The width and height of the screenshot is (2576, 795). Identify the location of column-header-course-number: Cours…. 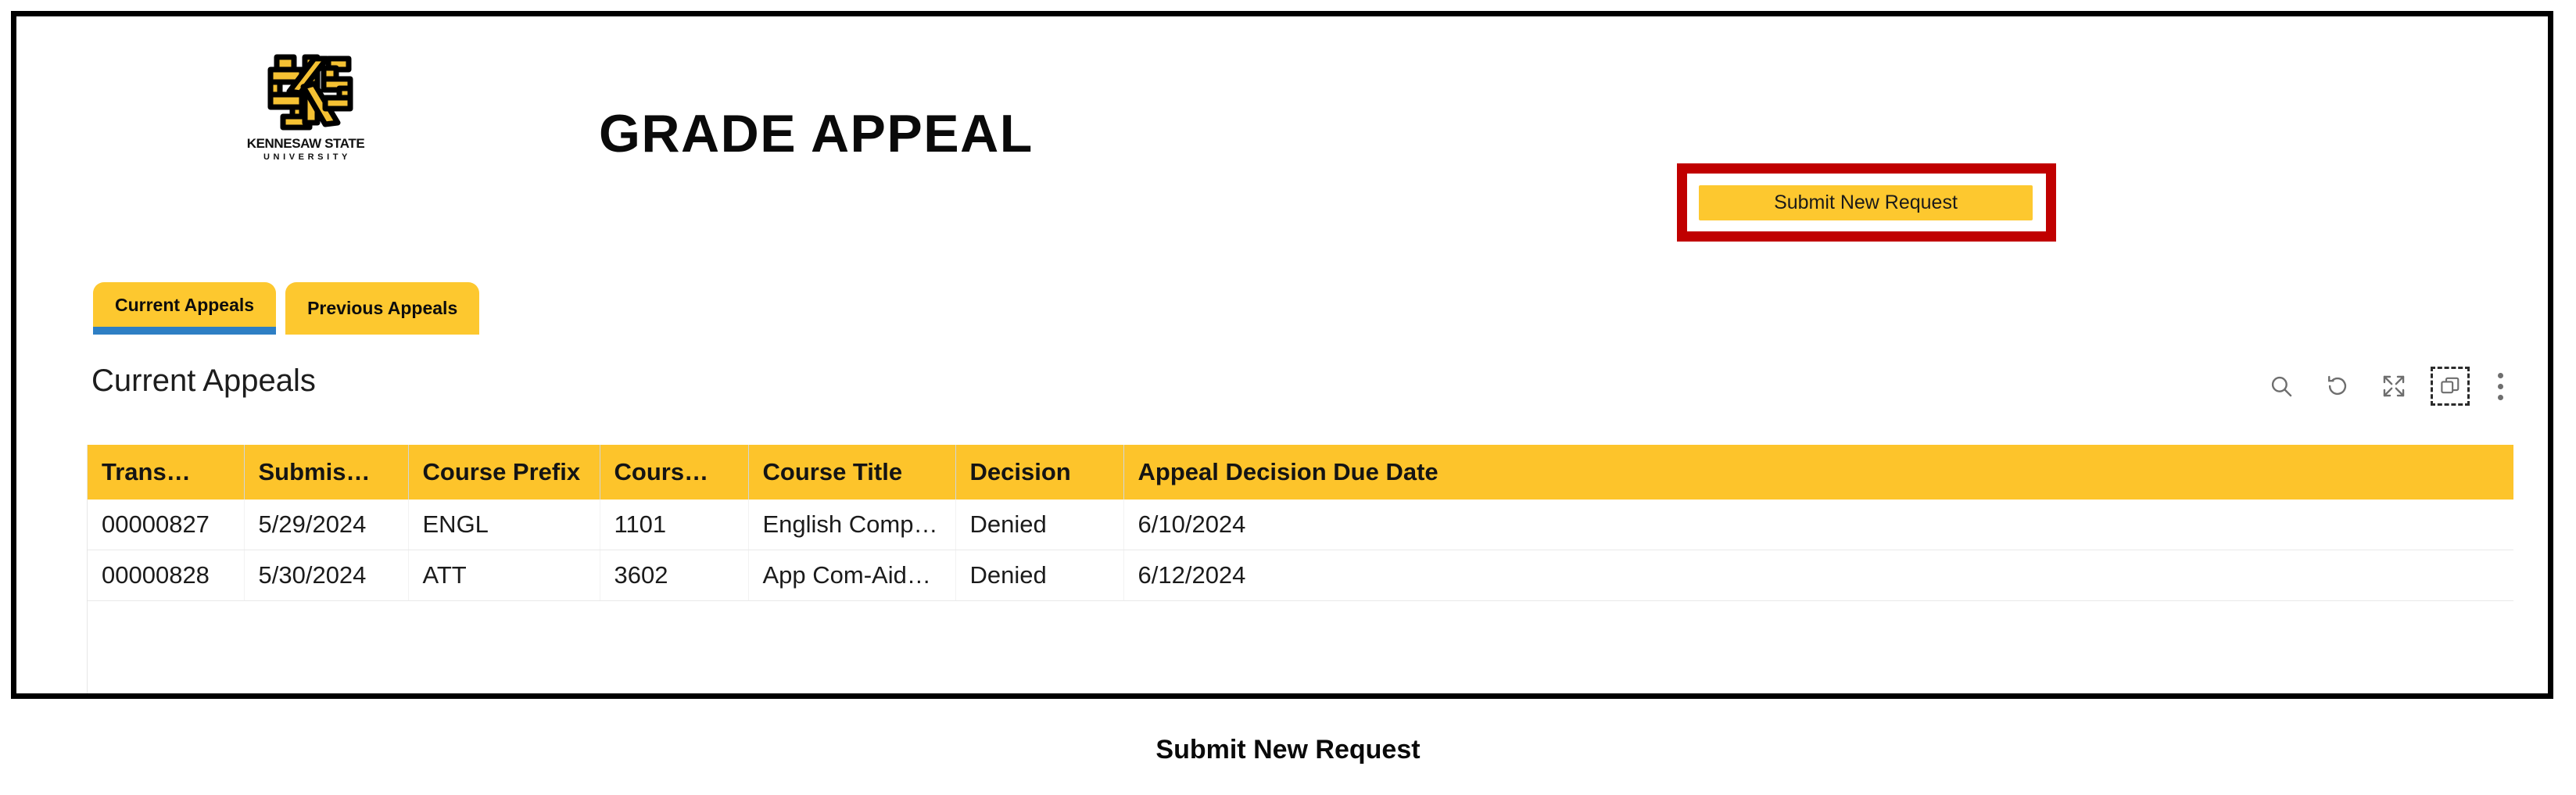
(674, 472).